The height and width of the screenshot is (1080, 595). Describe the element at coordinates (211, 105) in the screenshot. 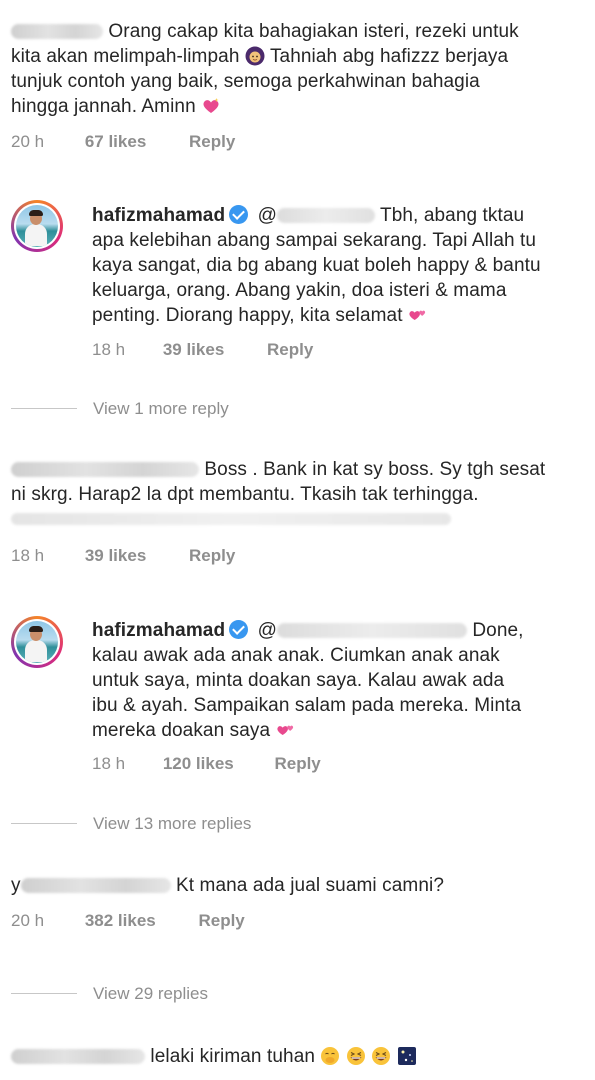

I see `sparkling-heart-emoji` at that location.